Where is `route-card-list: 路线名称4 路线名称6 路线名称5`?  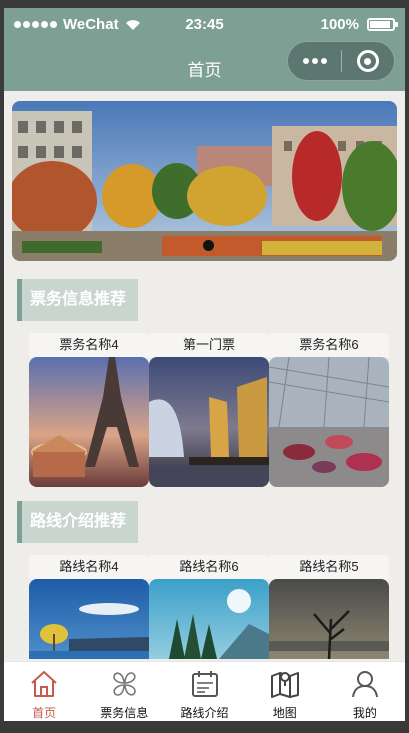
route-card-list: 路线名称4 路线名称6 路线名称5 is located at coordinates (209, 607).